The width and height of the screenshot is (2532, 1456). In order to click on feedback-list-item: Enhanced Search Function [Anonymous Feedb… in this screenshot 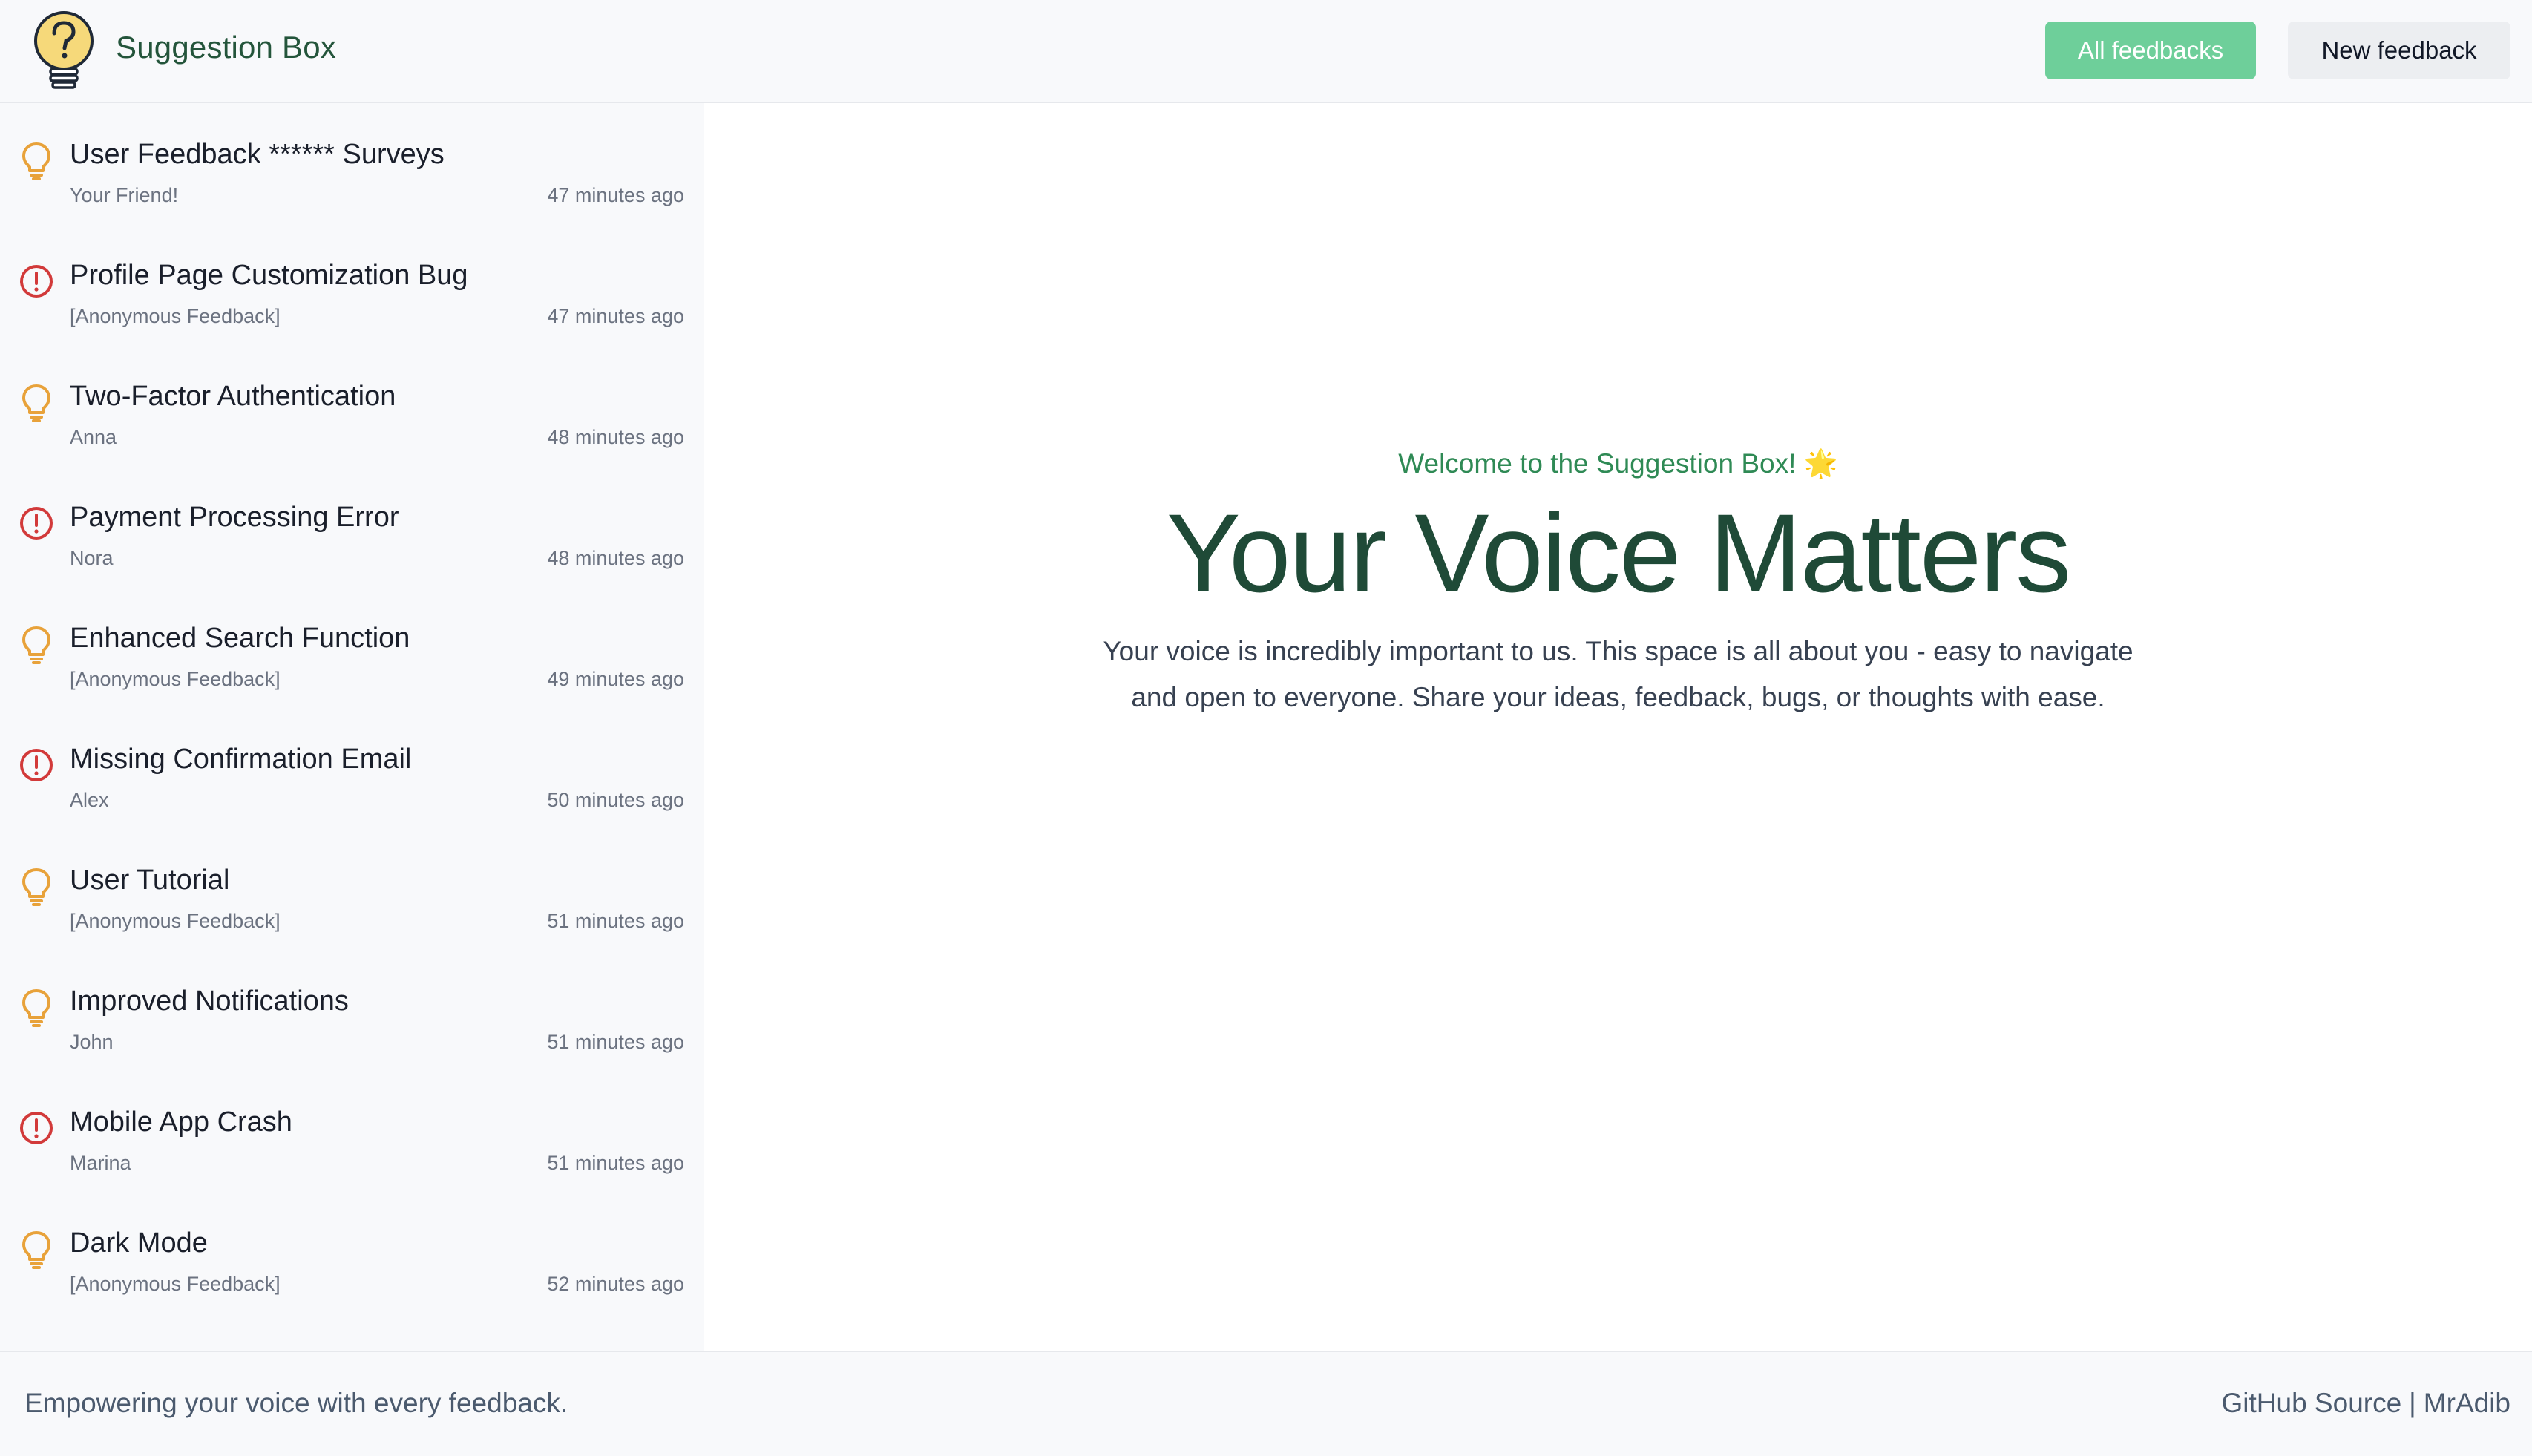, I will do `click(352, 657)`.